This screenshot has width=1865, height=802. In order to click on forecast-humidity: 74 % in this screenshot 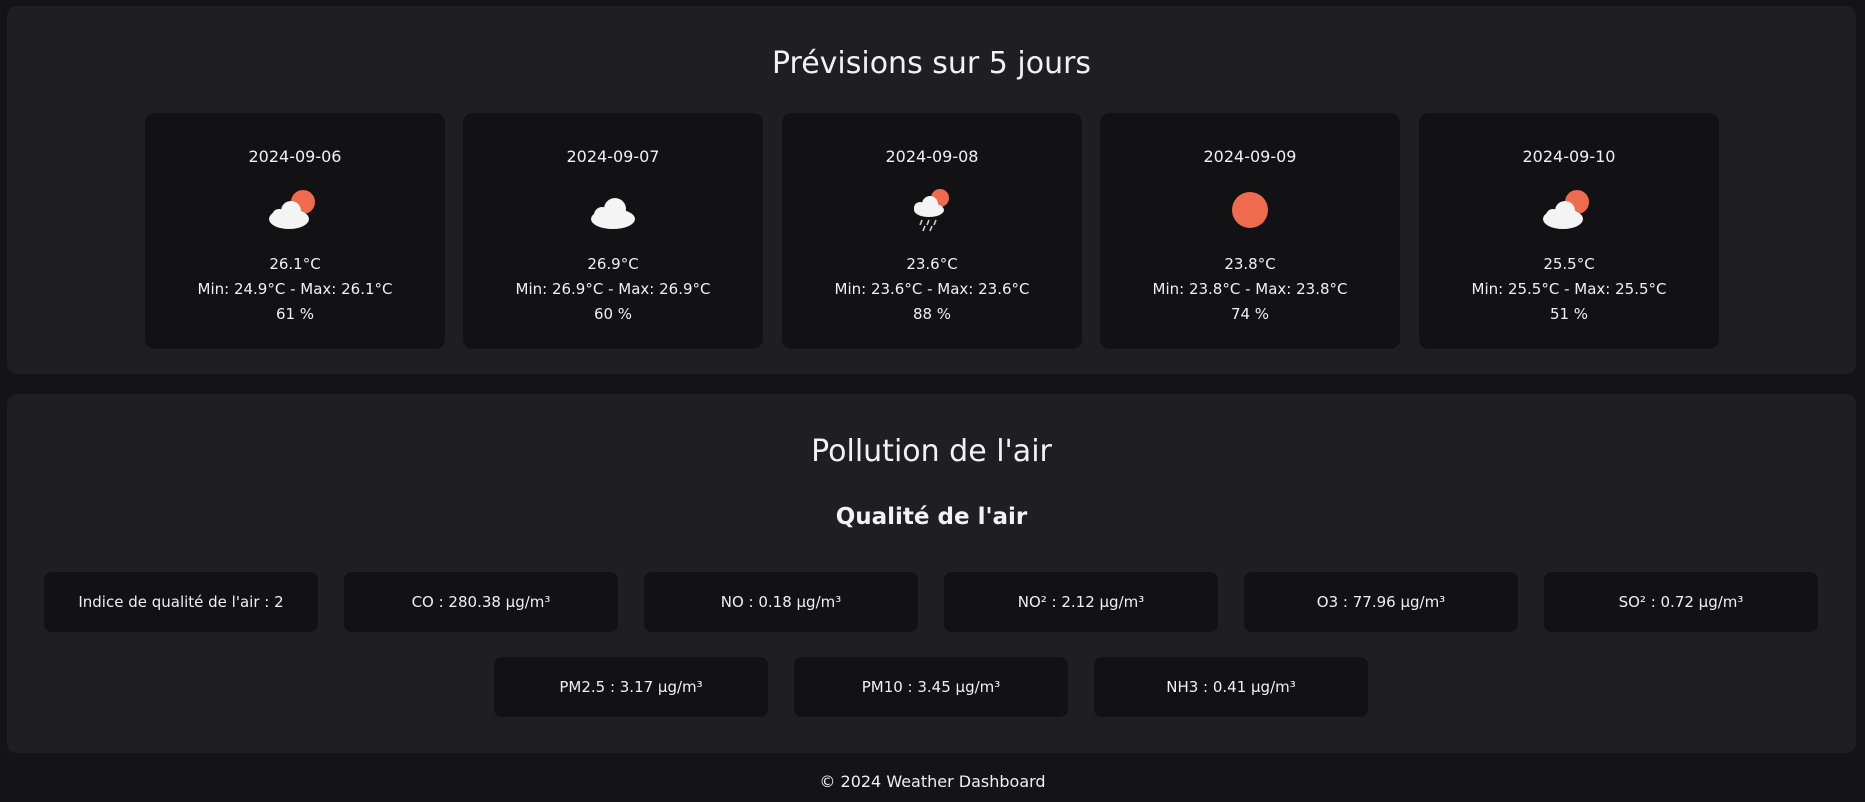, I will do `click(1250, 314)`.